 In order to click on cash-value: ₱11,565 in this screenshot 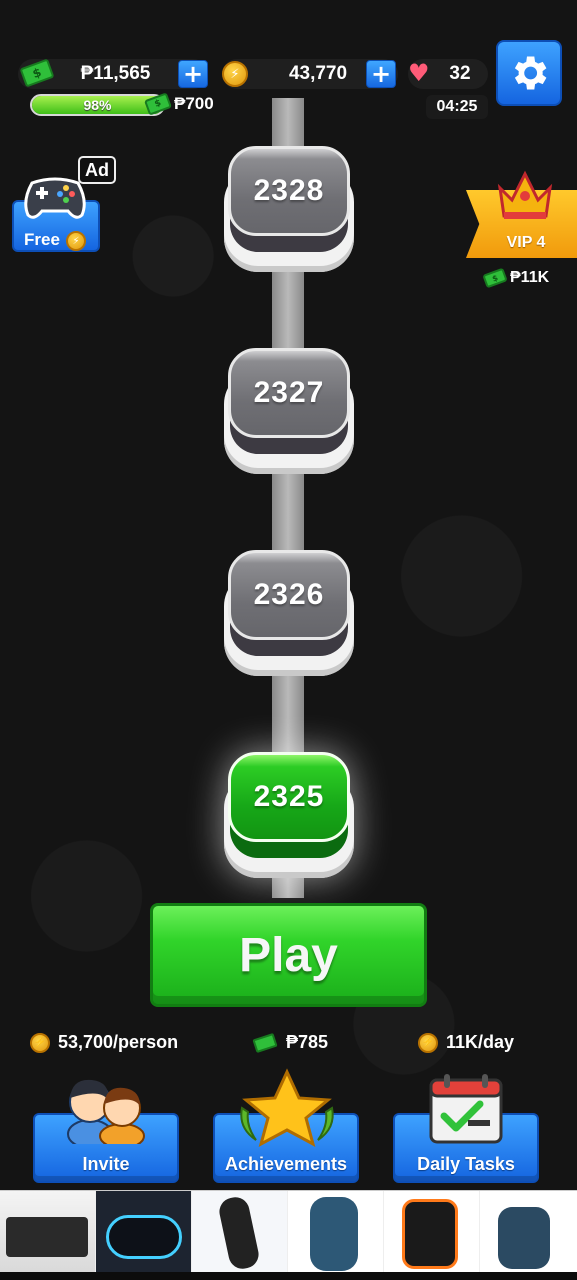, I will do `click(115, 73)`.